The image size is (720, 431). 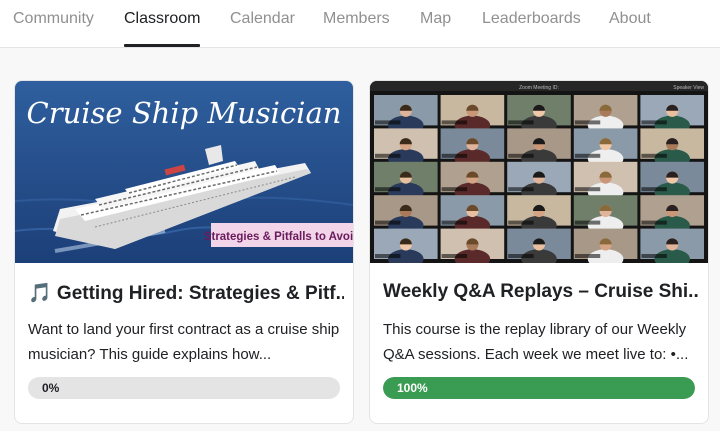 What do you see at coordinates (184, 113) in the screenshot?
I see `thumbnail-script-title: Cruise Ship Musician` at bounding box center [184, 113].